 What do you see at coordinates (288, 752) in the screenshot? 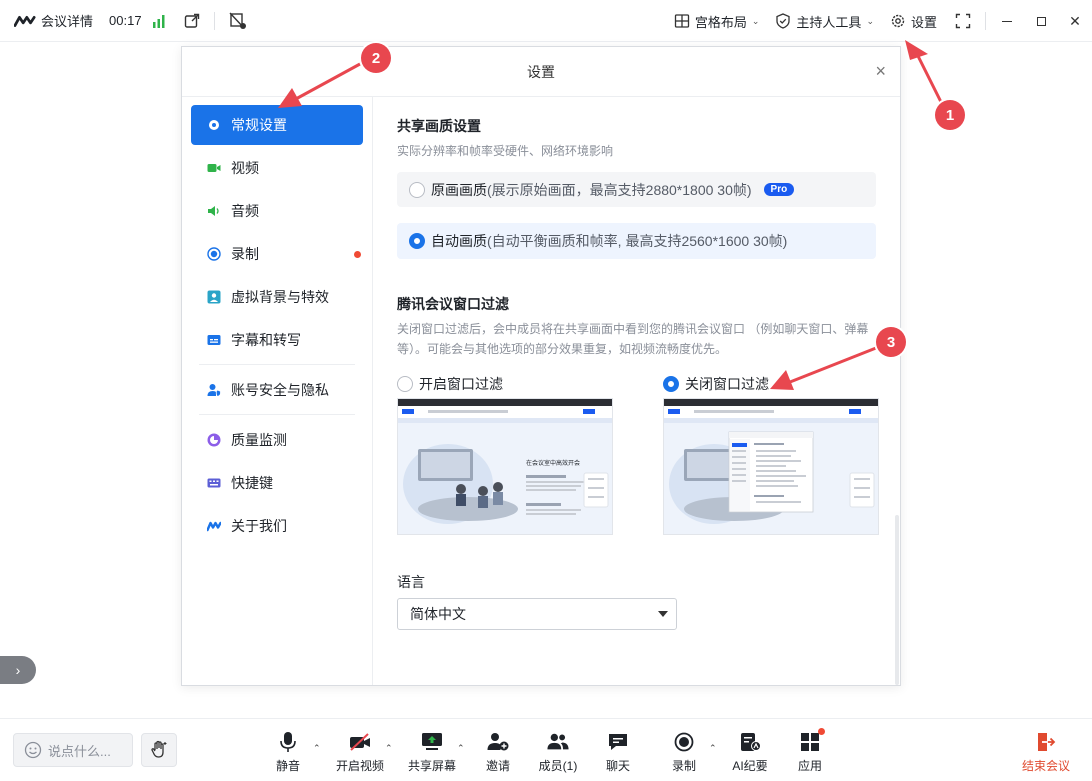
I see `mute-button: 静音` at bounding box center [288, 752].